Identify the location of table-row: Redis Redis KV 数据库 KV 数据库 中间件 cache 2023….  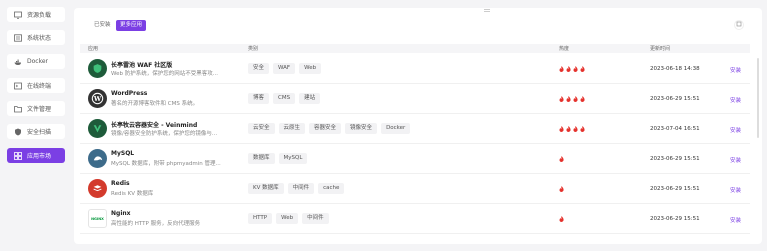
(415, 189).